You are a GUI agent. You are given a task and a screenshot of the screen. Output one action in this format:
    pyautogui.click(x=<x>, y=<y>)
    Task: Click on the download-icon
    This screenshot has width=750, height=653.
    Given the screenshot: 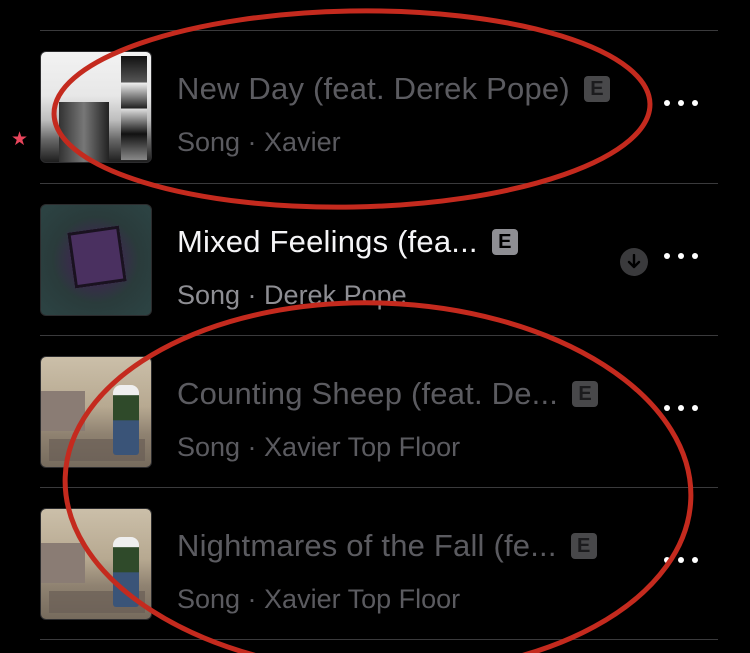 What is the action you would take?
    pyautogui.click(x=634, y=262)
    